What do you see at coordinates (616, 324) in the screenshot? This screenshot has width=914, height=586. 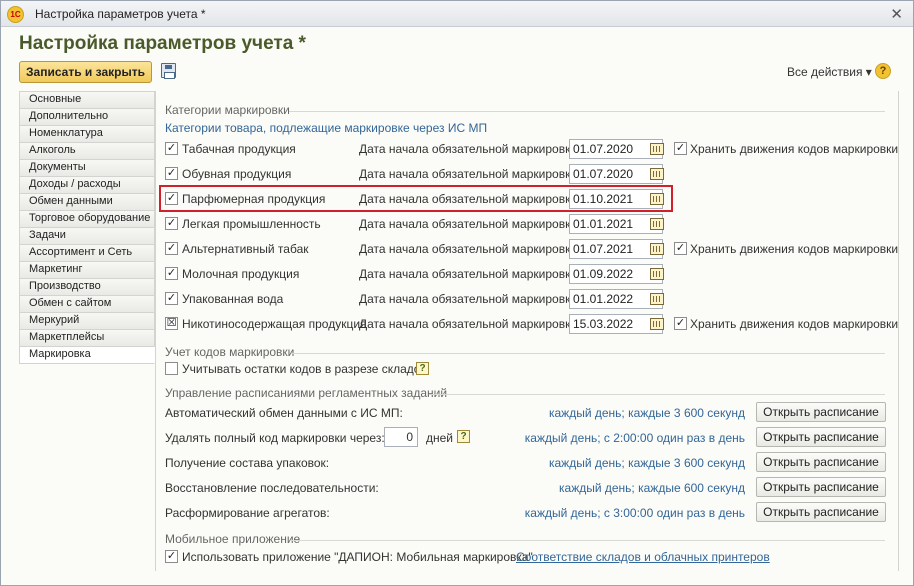 I see `start-date-input: 15.03.2022` at bounding box center [616, 324].